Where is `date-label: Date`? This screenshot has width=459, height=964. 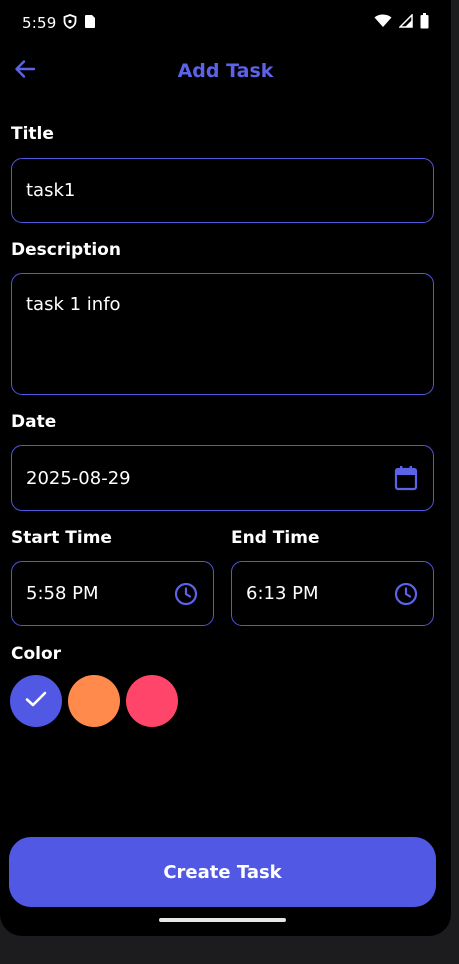 date-label: Date is located at coordinates (34, 422).